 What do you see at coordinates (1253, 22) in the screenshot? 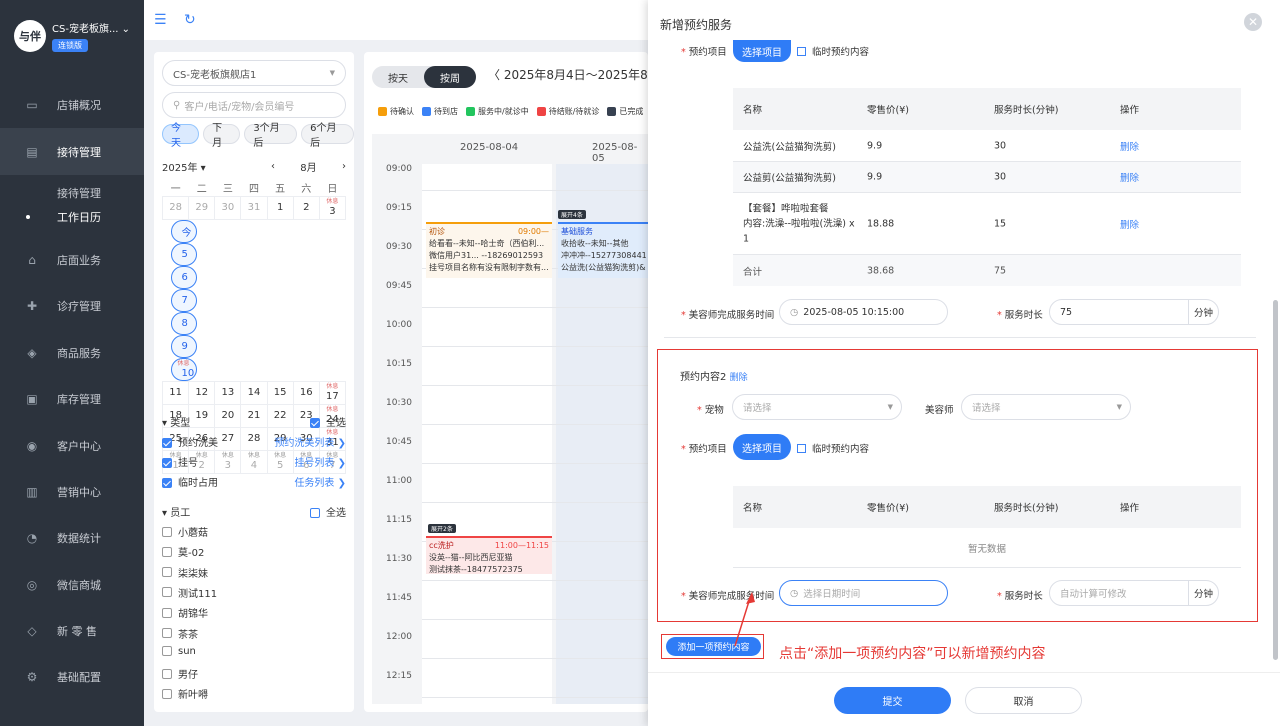
I see `close-icon: ✕` at bounding box center [1253, 22].